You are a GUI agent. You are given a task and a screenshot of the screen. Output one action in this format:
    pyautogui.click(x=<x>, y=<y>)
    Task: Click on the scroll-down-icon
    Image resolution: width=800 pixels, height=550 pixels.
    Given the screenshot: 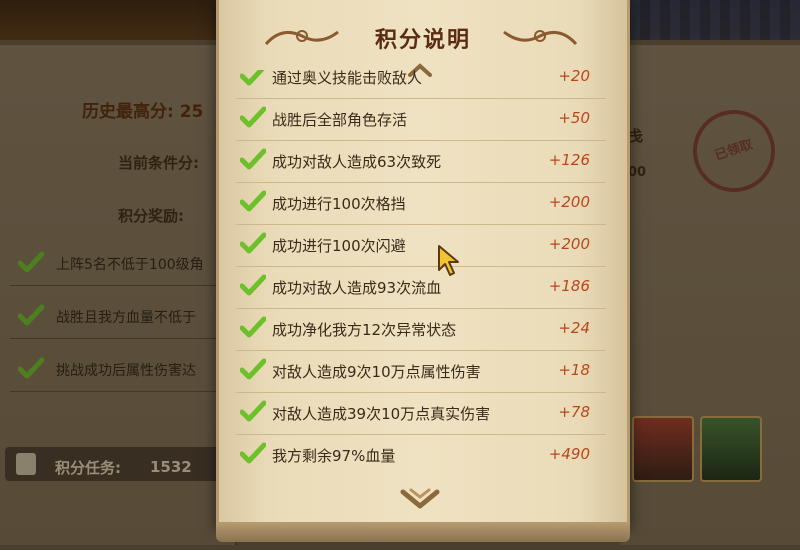 What is the action you would take?
    pyautogui.click(x=420, y=502)
    